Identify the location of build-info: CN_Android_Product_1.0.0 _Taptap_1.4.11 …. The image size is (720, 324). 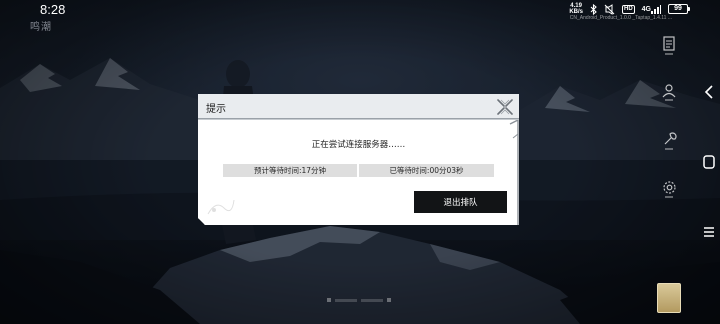
(620, 18).